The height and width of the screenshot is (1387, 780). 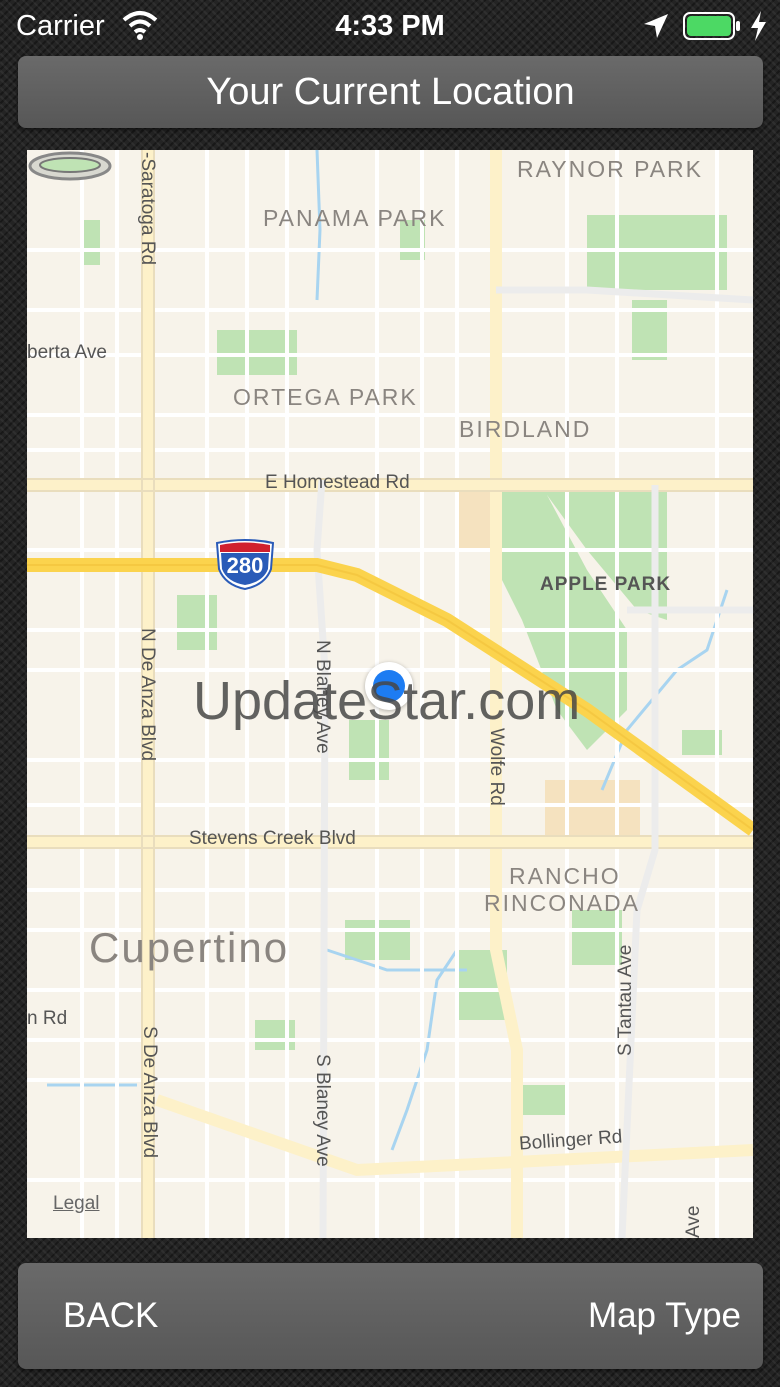 I want to click on street-label-saratoga: -Saratoga Rd, so click(x=147, y=209).